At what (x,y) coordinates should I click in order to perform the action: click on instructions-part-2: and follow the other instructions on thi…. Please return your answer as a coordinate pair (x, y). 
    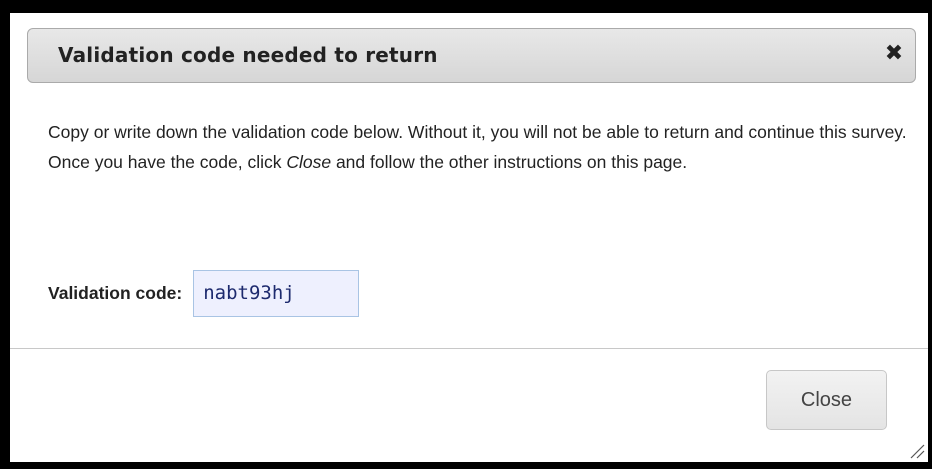
    Looking at the image, I should click on (509, 162).